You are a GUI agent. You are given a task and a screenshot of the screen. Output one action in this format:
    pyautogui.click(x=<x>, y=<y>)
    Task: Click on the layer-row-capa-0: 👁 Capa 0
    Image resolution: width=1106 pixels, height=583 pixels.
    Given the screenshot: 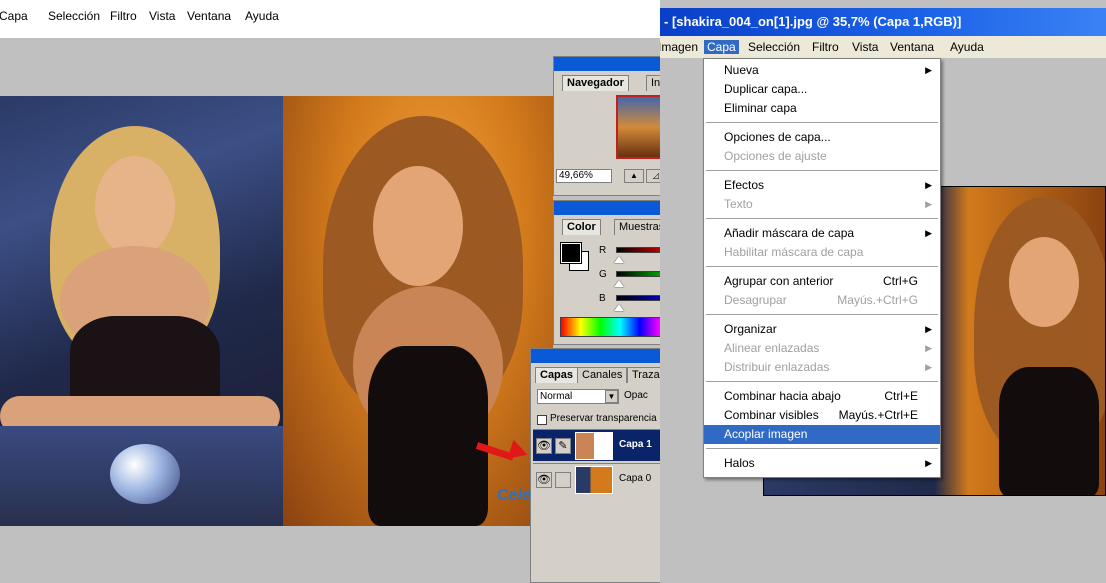 What is the action you would take?
    pyautogui.click(x=601, y=479)
    